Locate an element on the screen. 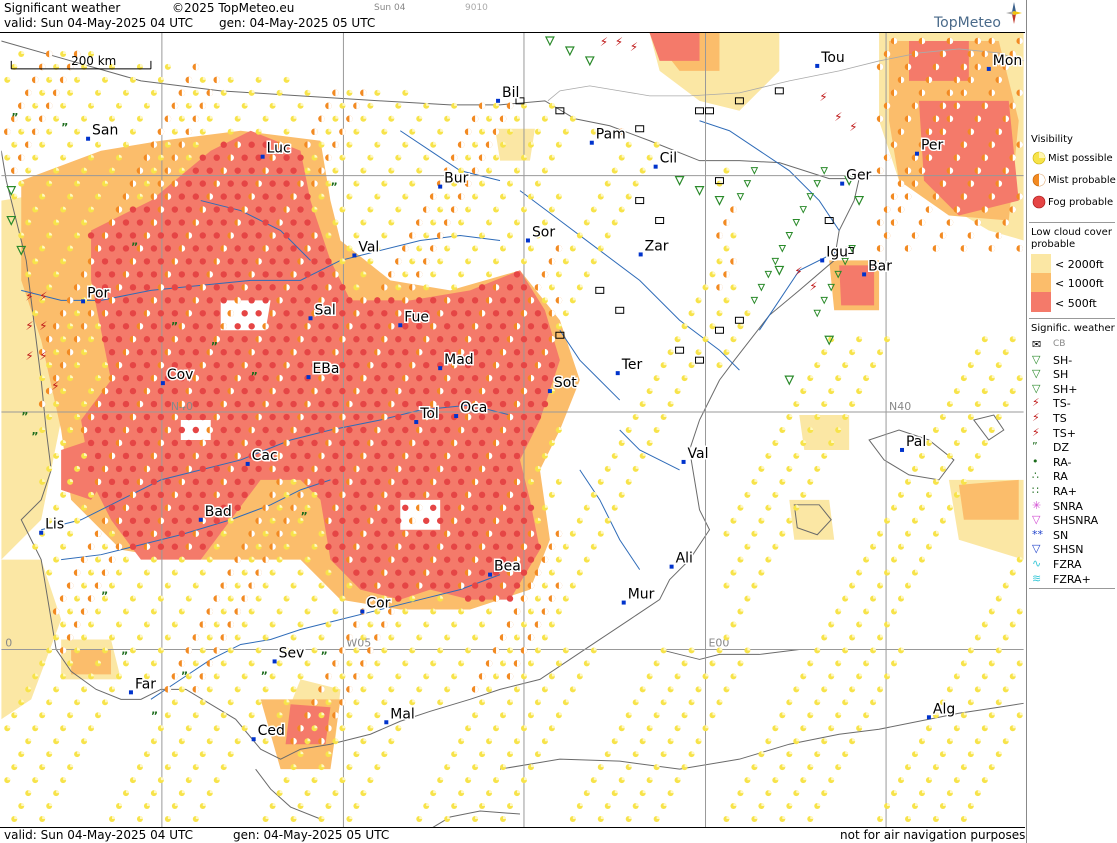 The image size is (1117, 843). city-marker: Zar is located at coordinates (654, 247).